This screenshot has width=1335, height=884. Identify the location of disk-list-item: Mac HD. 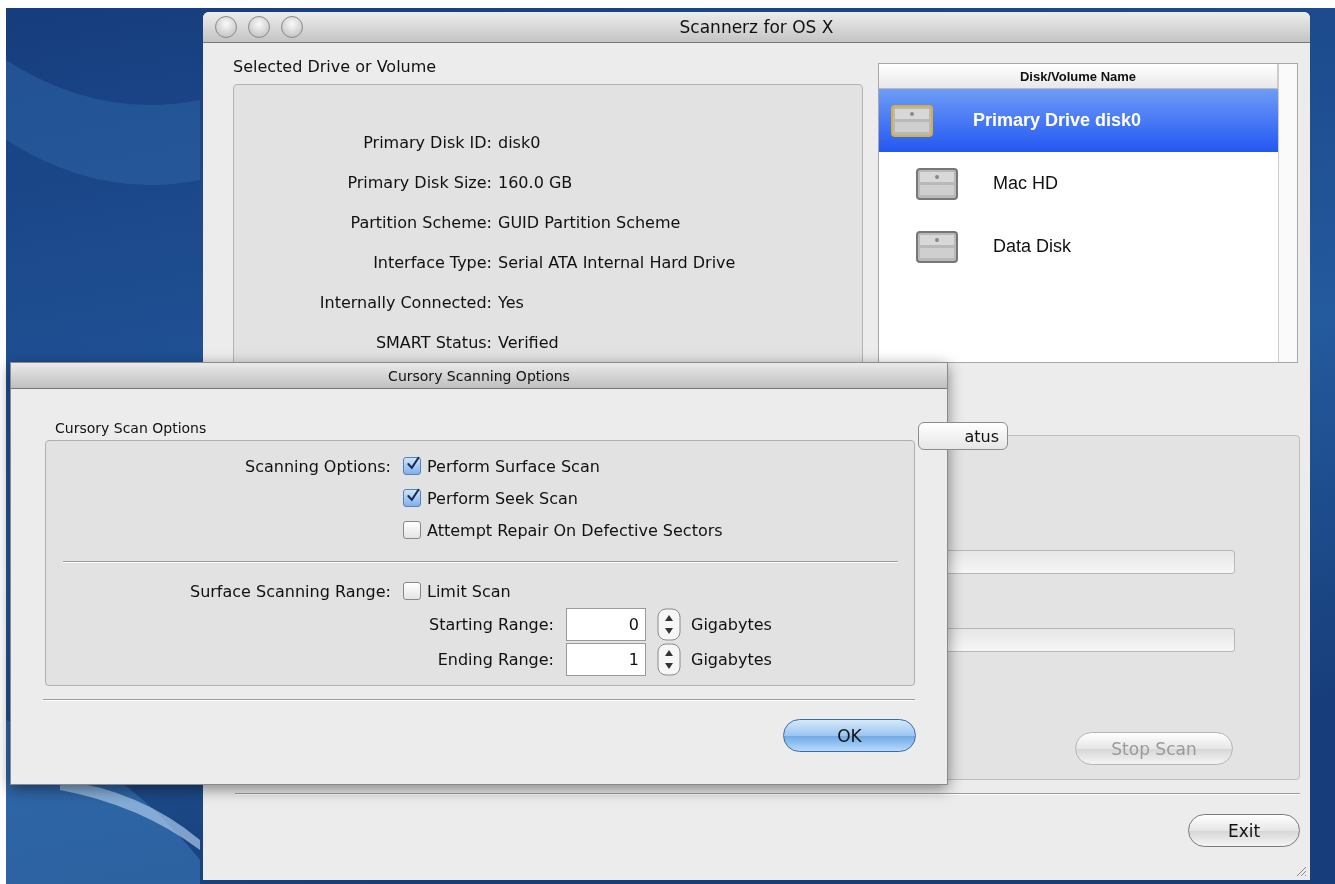
(1078, 183).